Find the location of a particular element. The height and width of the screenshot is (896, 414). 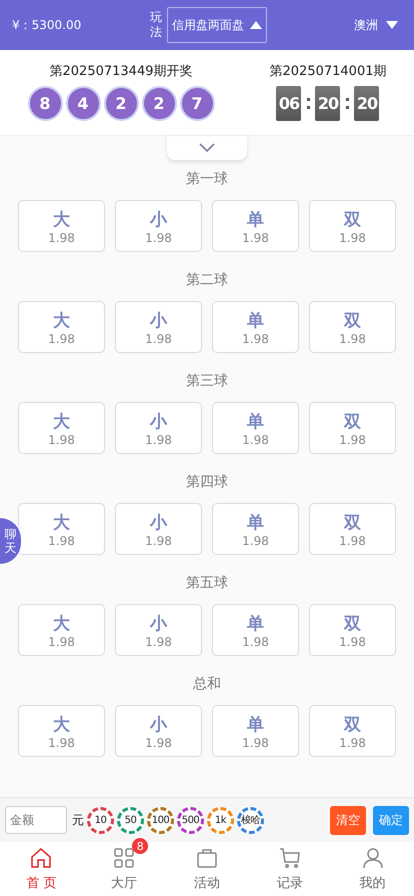

play-label: 玩法 is located at coordinates (156, 25).